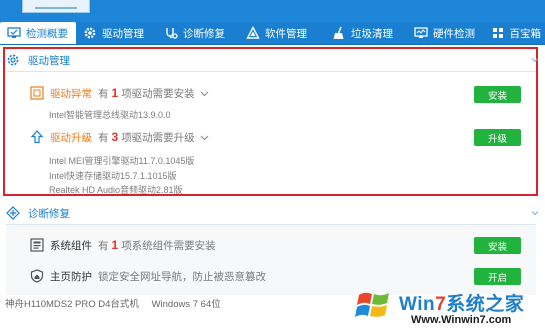 The width and height of the screenshot is (545, 335). What do you see at coordinates (497, 245) in the screenshot?
I see `install-components-button: 安装` at bounding box center [497, 245].